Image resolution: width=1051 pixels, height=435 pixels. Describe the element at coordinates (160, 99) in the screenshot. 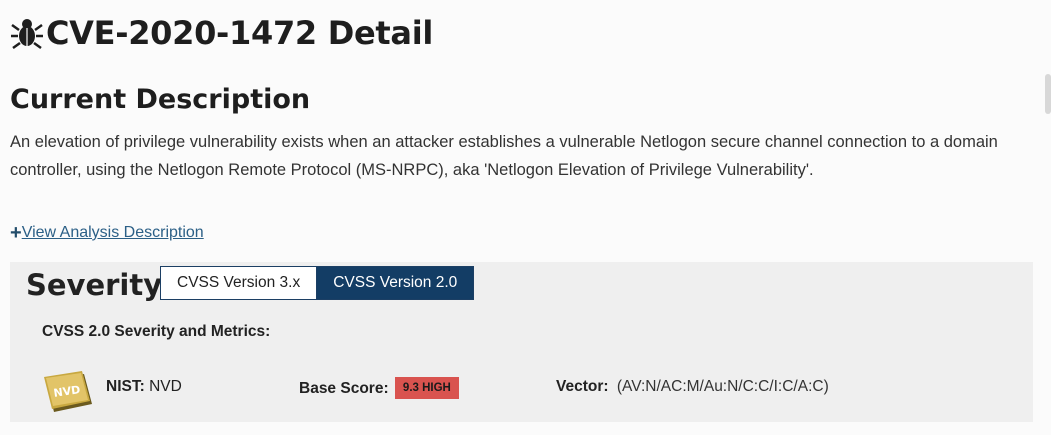

I see `current-description-heading: Current Description` at that location.